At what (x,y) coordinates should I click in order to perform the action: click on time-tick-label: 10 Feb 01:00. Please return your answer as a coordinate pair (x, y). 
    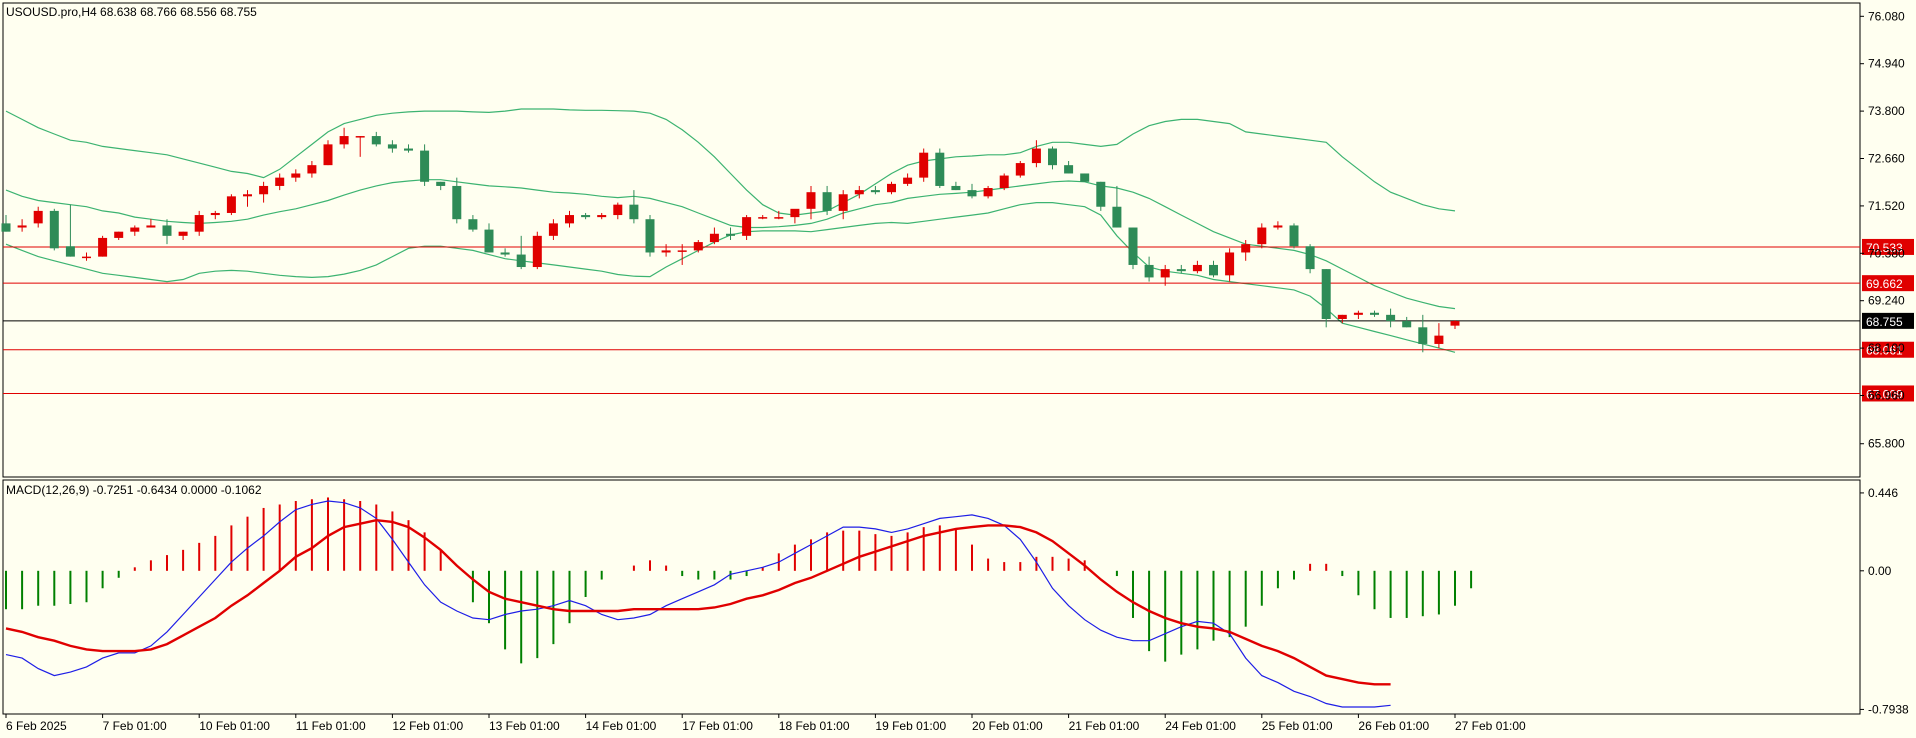
    Looking at the image, I should click on (234, 726).